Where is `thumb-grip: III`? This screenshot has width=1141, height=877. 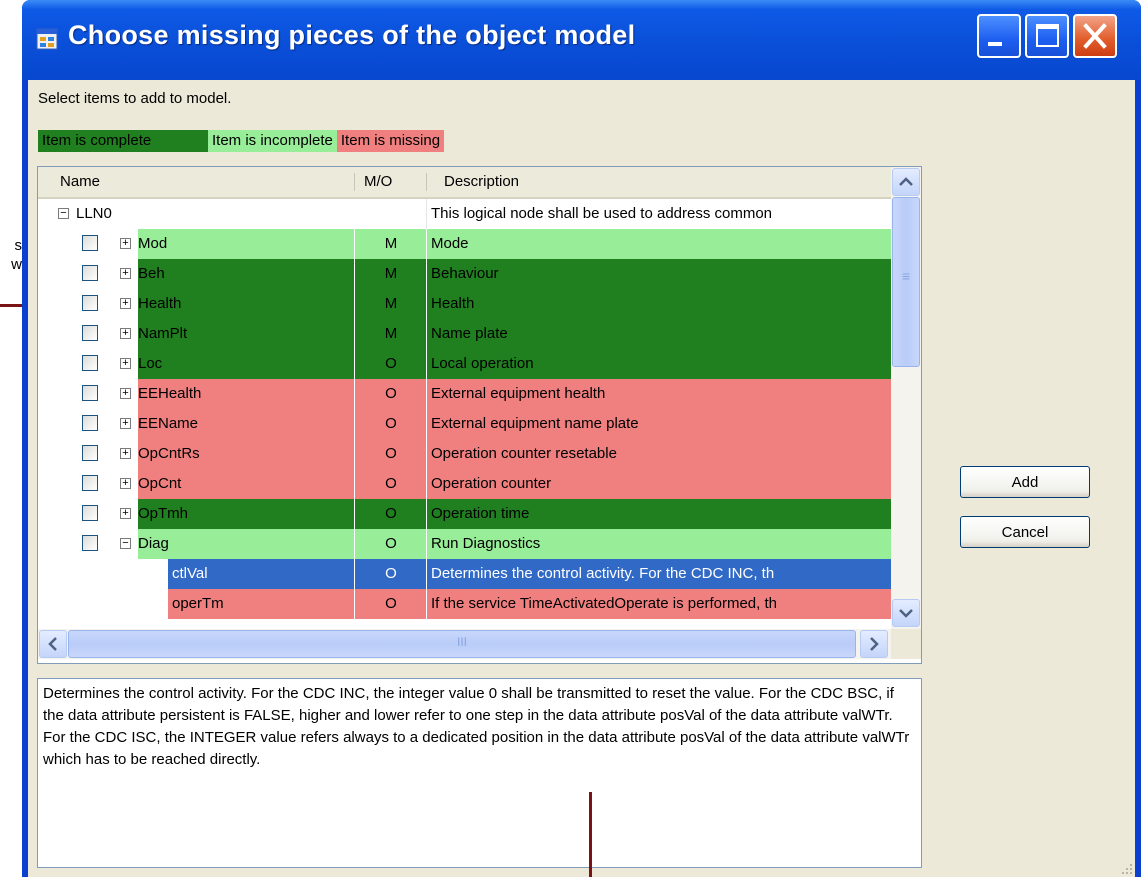 thumb-grip: III is located at coordinates (461, 642).